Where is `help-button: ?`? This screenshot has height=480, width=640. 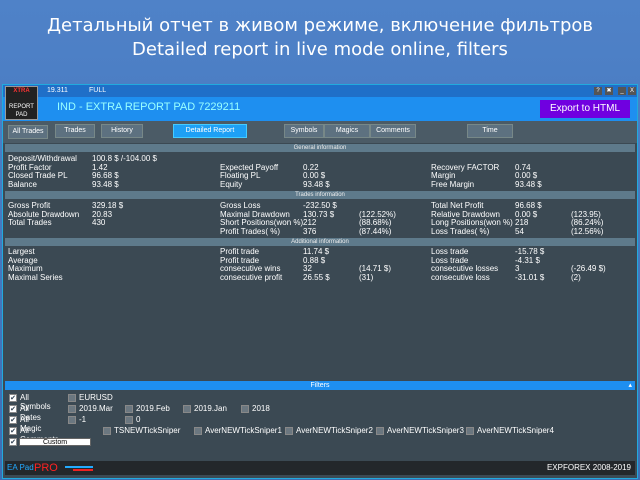
help-button: ? is located at coordinates (598, 91).